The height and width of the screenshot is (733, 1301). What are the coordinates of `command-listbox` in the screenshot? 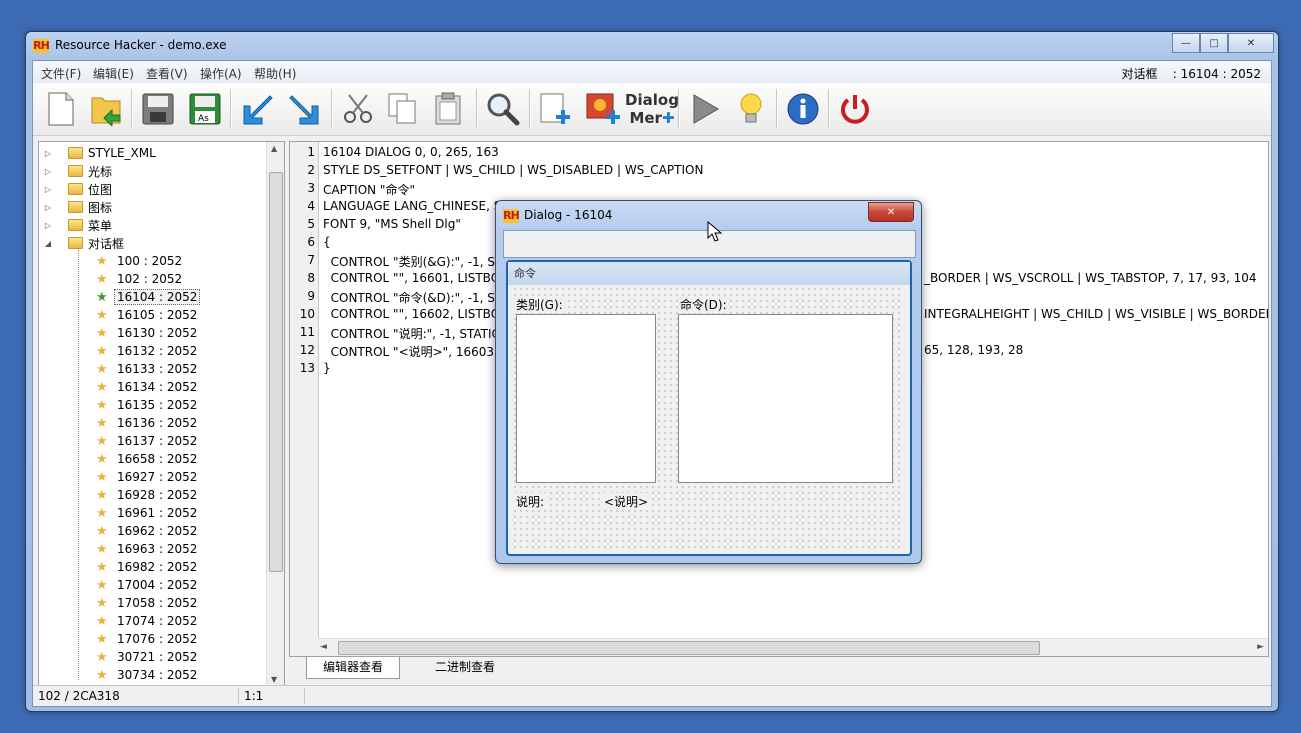 It's located at (785, 398).